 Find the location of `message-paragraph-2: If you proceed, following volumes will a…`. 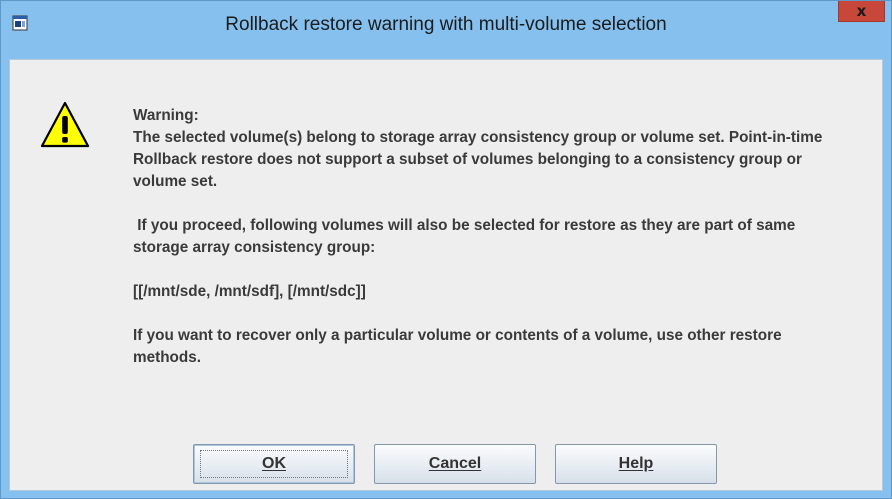

message-paragraph-2: If you proceed, following volumes will a… is located at coordinates (466, 236).